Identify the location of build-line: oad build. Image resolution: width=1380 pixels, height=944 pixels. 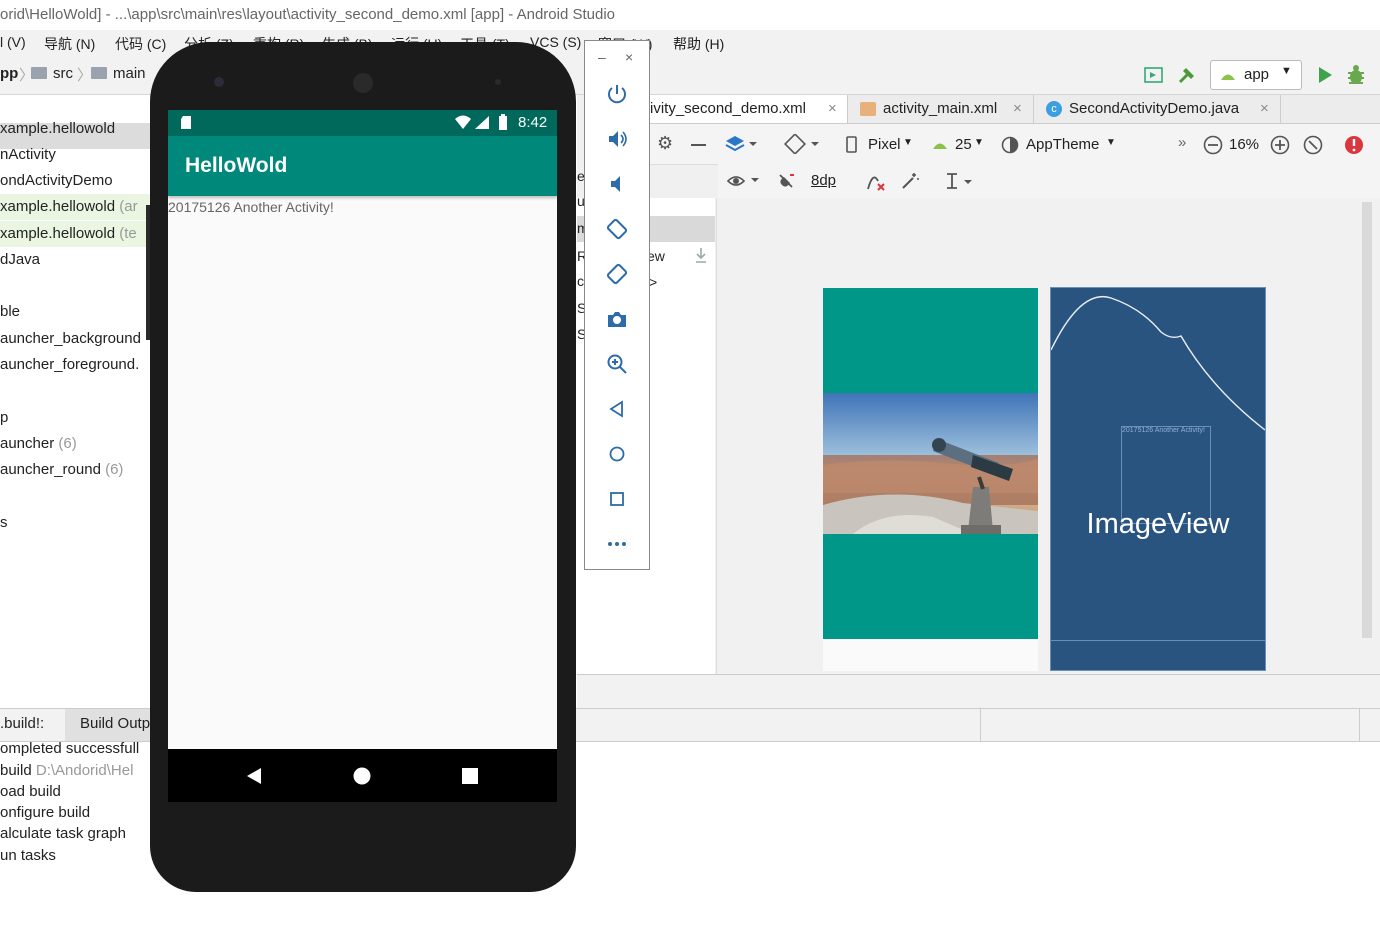
(30, 791).